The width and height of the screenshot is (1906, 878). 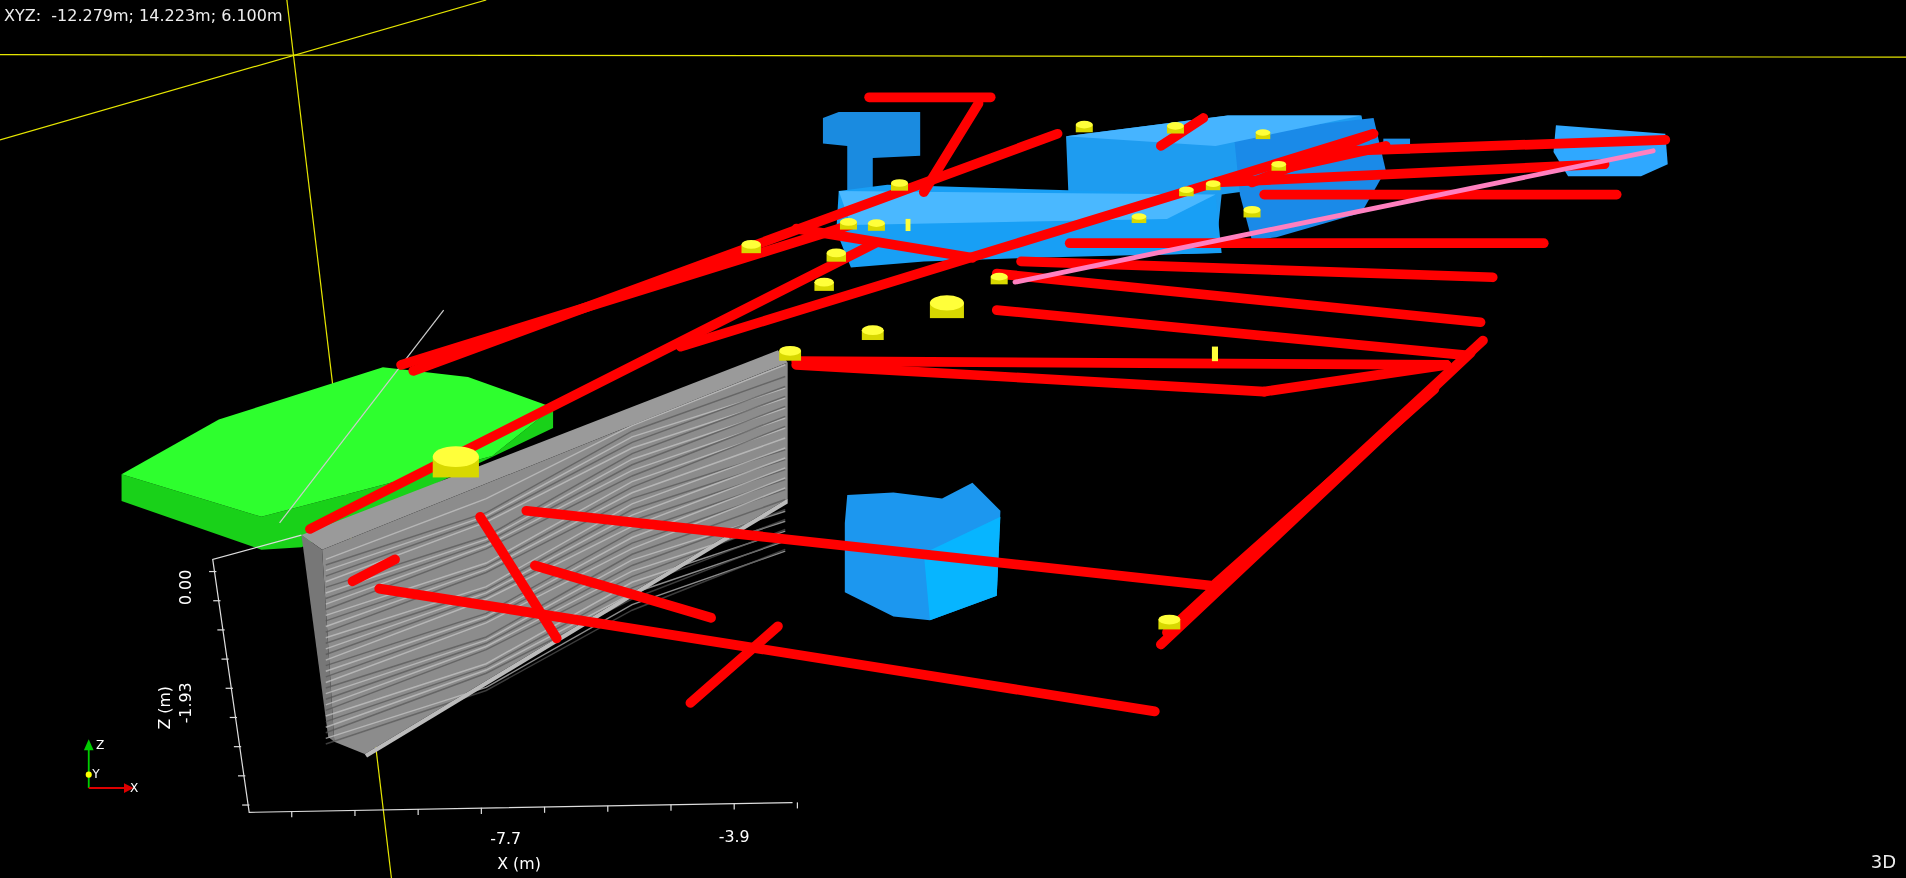 I want to click on gizmo-z-label: Z, so click(x=100, y=745).